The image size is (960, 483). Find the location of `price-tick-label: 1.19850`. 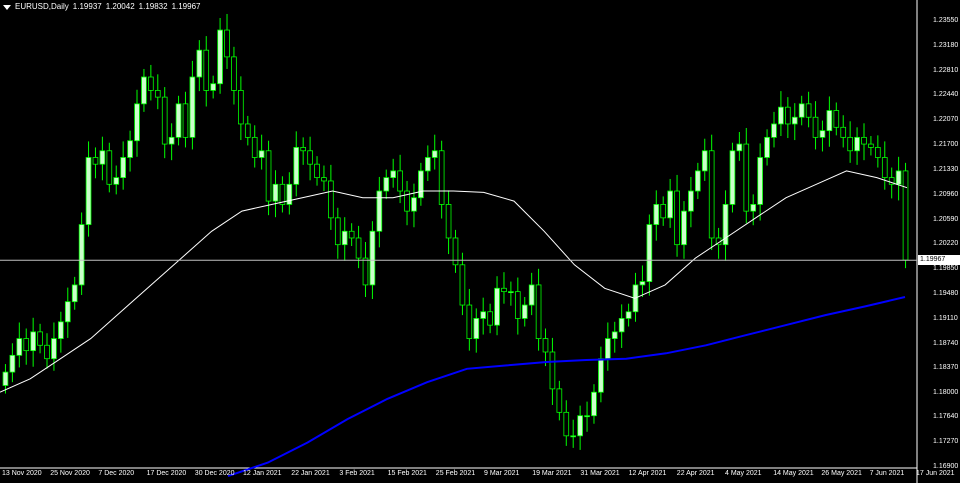

price-tick-label: 1.19850 is located at coordinates (946, 269).